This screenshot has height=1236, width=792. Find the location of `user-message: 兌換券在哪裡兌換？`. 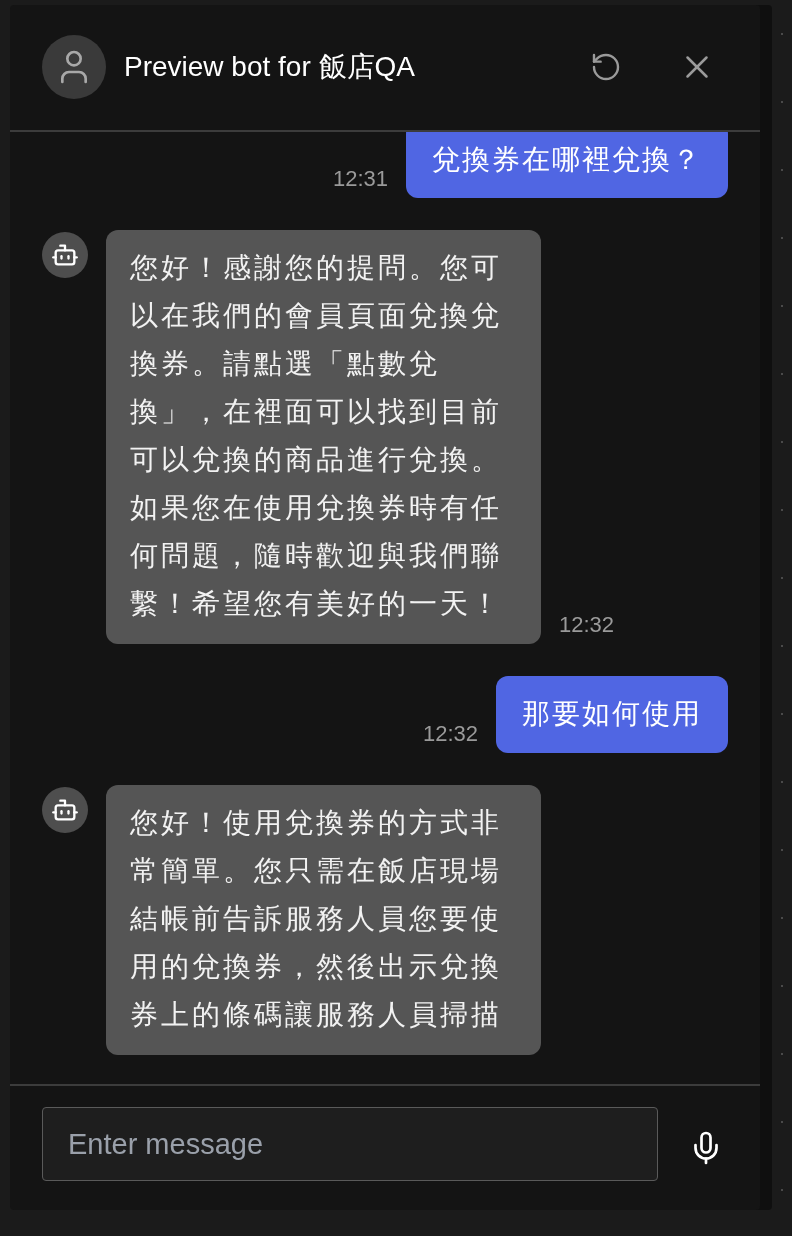

user-message: 兌換券在哪裡兌換？ is located at coordinates (567, 165).